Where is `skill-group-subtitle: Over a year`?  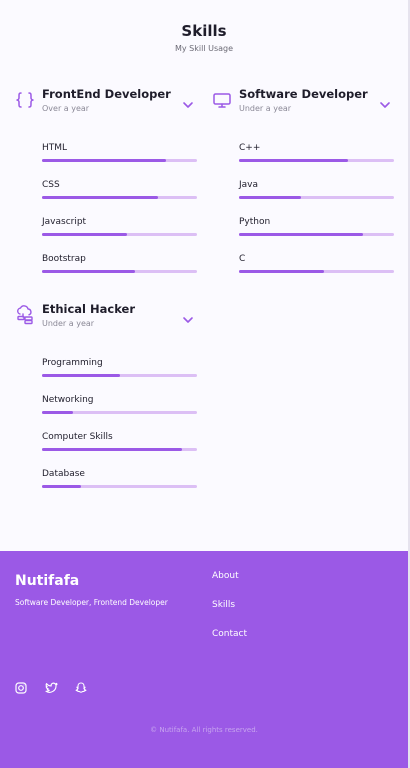 skill-group-subtitle: Over a year is located at coordinates (66, 108).